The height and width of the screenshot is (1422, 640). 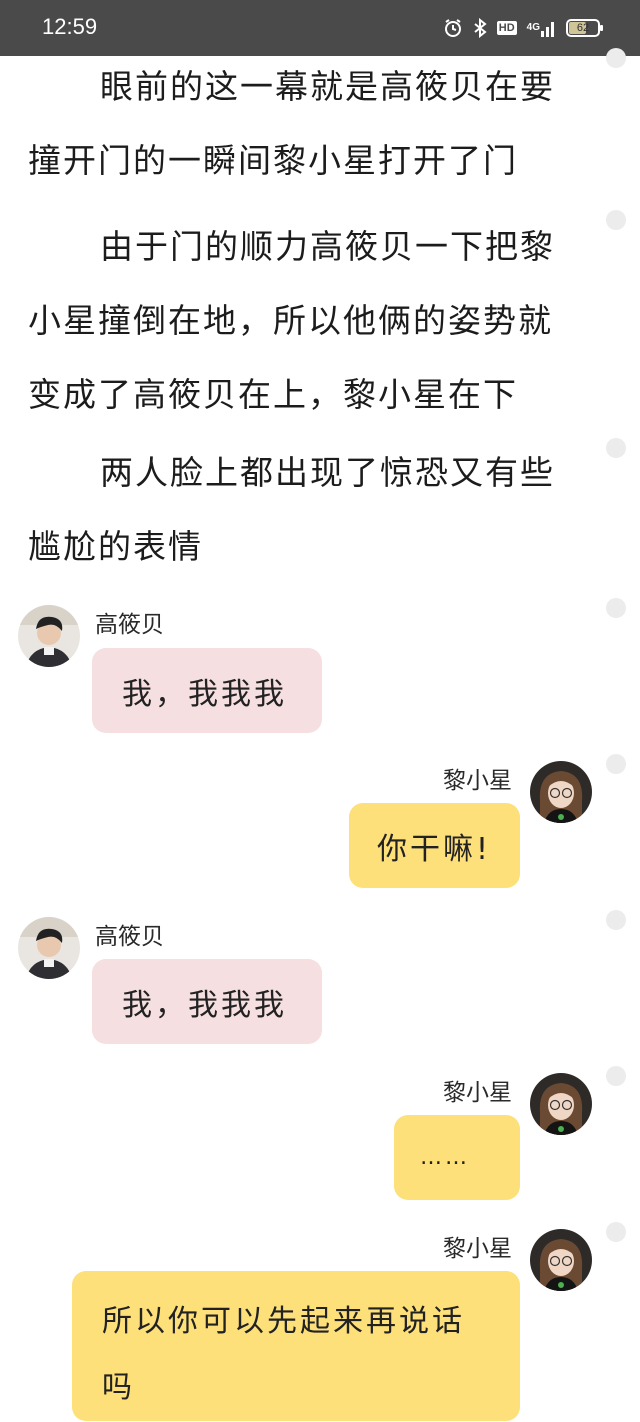 What do you see at coordinates (453, 28) in the screenshot?
I see `alarm-icon` at bounding box center [453, 28].